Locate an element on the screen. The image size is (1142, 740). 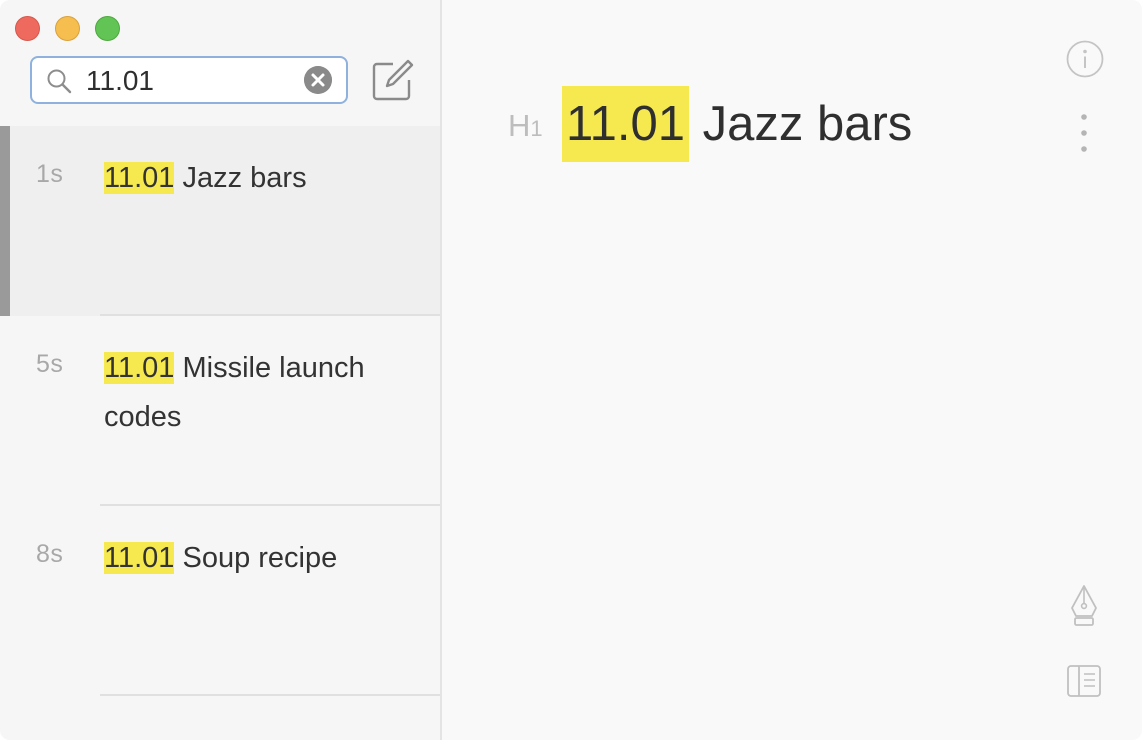
document-title-text: Jazz bars is located at coordinates (800, 124).